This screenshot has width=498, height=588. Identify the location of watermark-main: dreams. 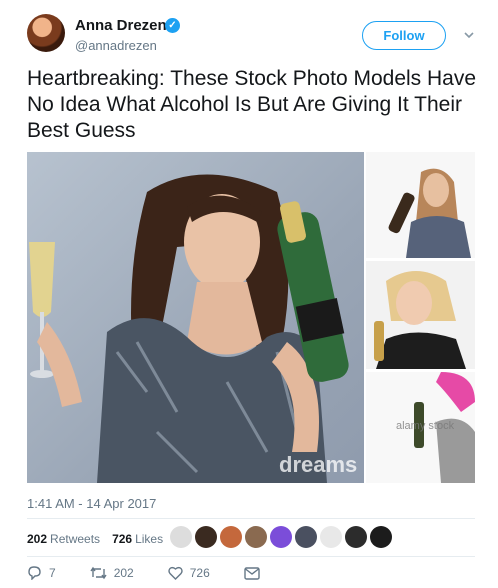
(318, 464).